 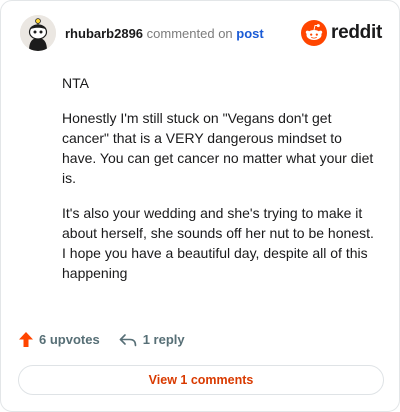 I want to click on upvote-arrow-icon, so click(x=26, y=339).